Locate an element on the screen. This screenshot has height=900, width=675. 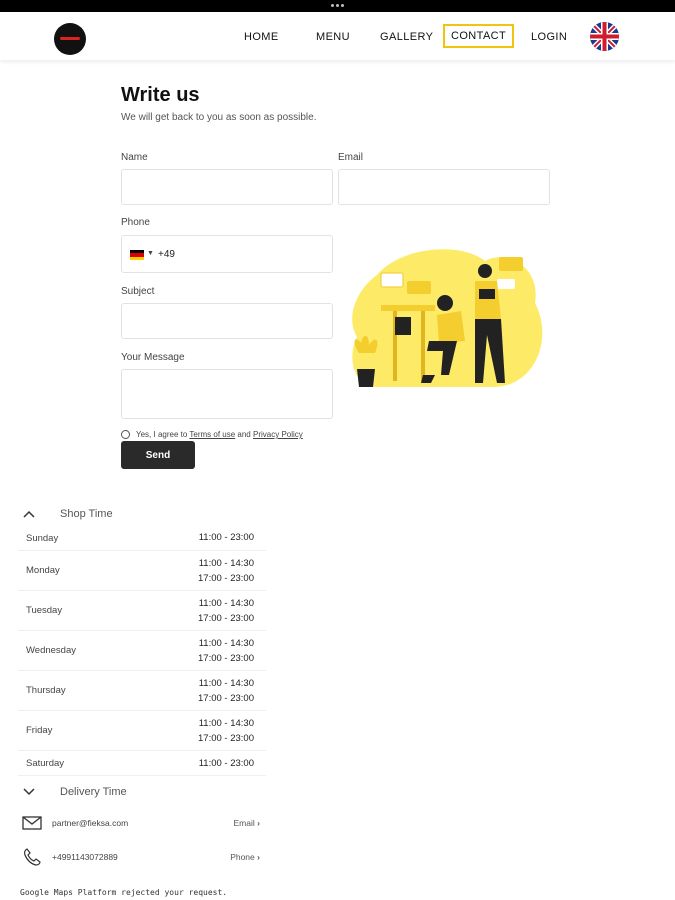
day-label: Saturday is located at coordinates (45, 763).